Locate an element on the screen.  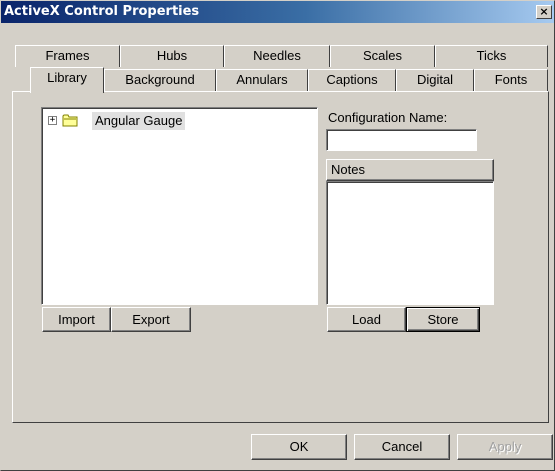
tree-item-label: Angular Gauge is located at coordinates (139, 121).